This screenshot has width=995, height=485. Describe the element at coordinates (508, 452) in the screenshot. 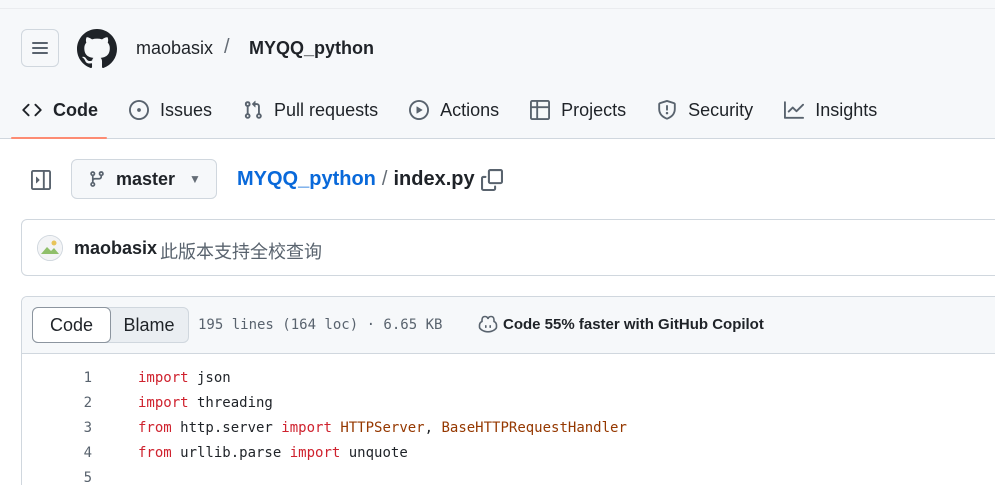

I see `code-line: 4 from urllib.parse import unquote` at that location.